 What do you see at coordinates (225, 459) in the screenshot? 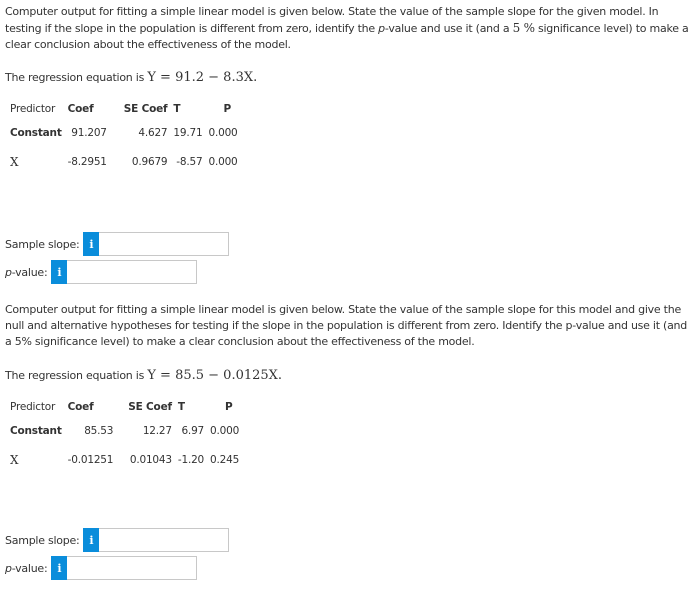
I see `cell-p: 0.245` at bounding box center [225, 459].